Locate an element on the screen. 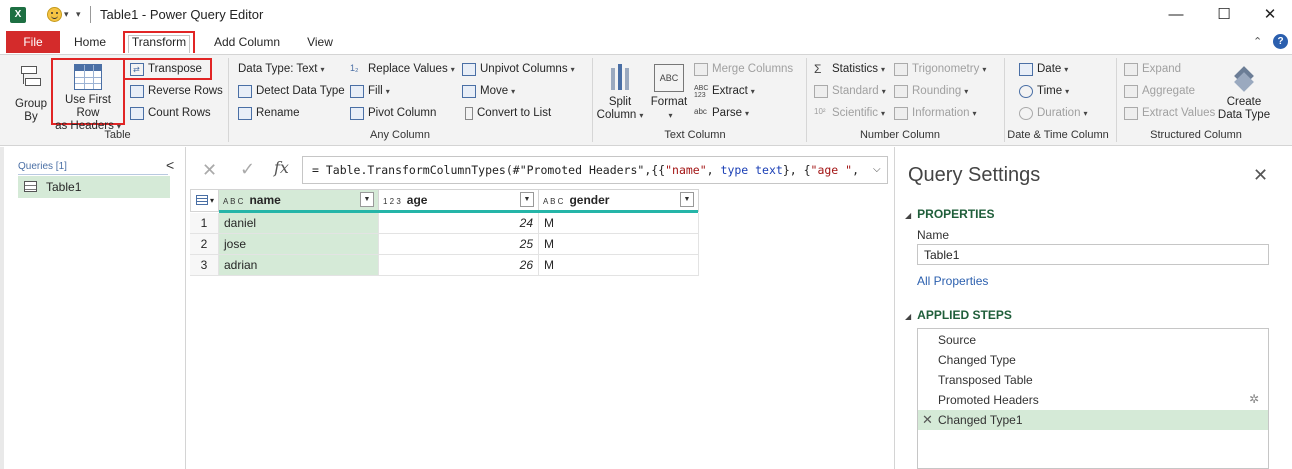  title-separator is located at coordinates (90, 14).